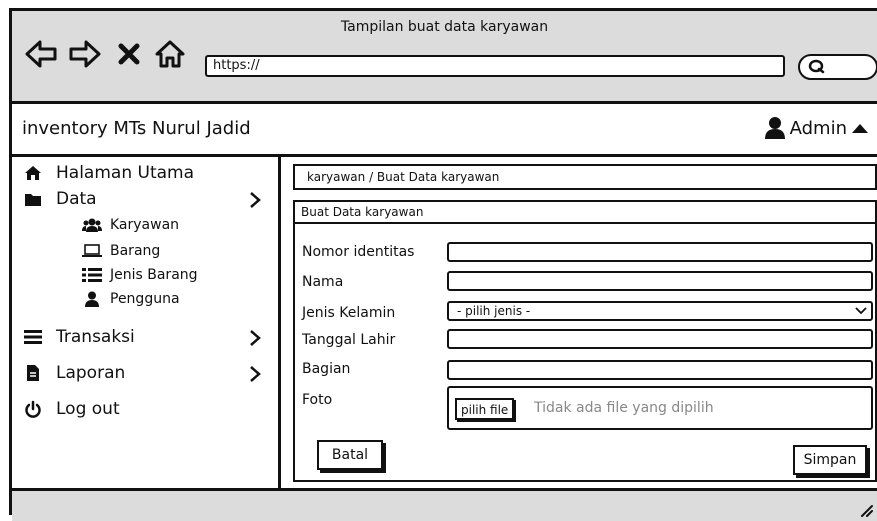  What do you see at coordinates (444, 130) in the screenshot?
I see `app-header: inventory MTs Nurul Jadid Admin` at bounding box center [444, 130].